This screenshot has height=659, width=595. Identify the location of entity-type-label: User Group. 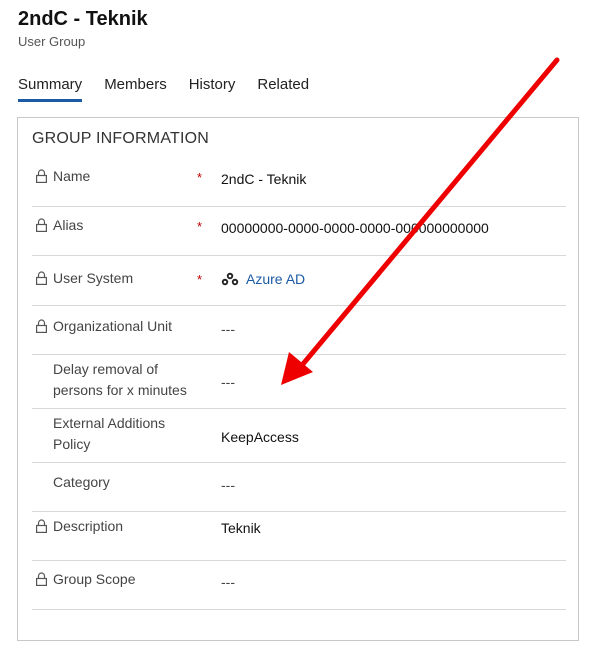
(52, 41).